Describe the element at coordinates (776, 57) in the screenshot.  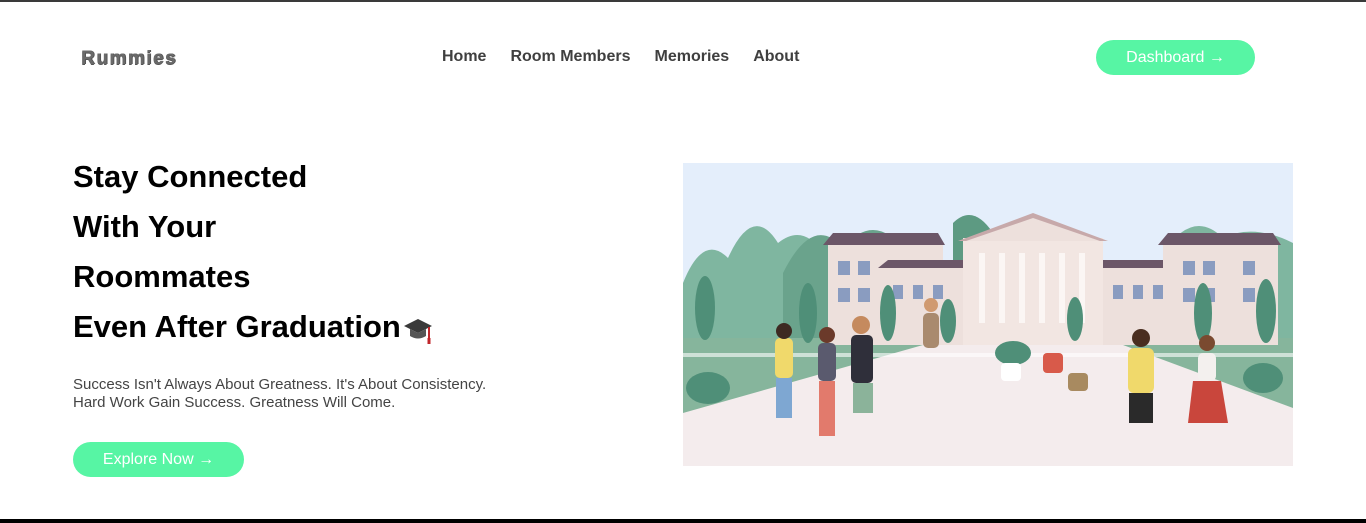
I see `nav-about: About` at that location.